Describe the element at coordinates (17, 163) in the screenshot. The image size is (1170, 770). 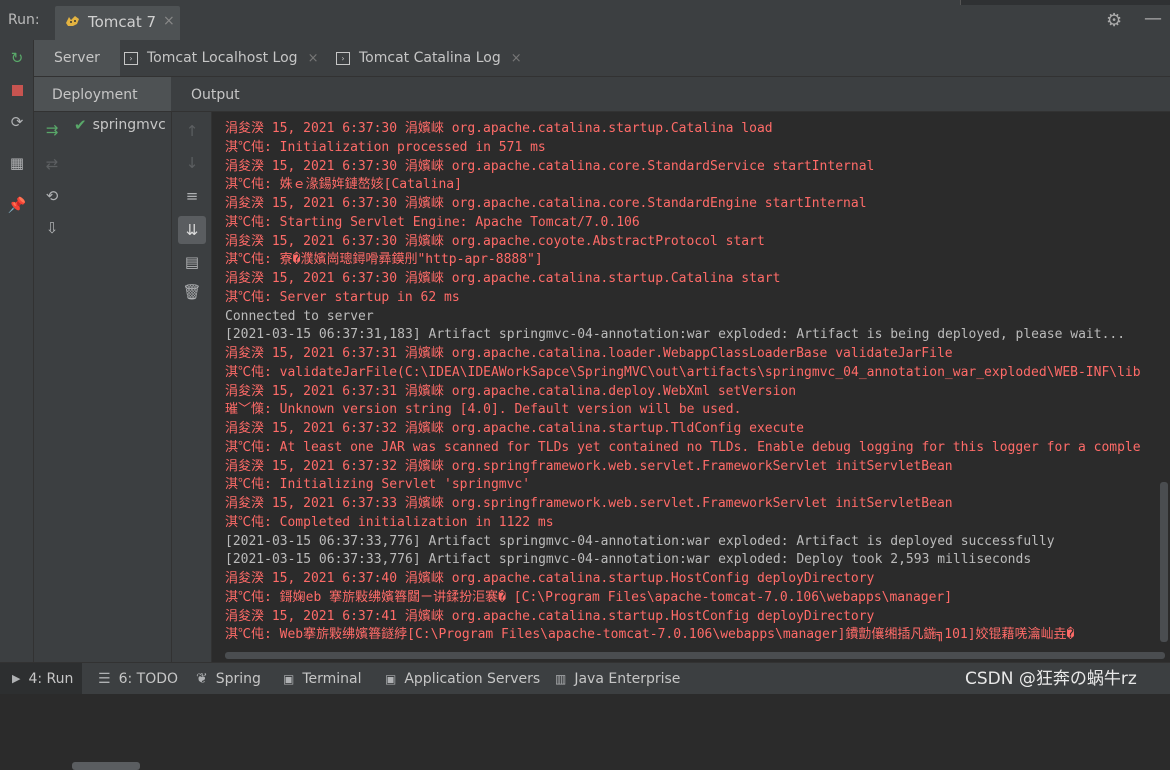
I see `layout-icon: ▦` at that location.